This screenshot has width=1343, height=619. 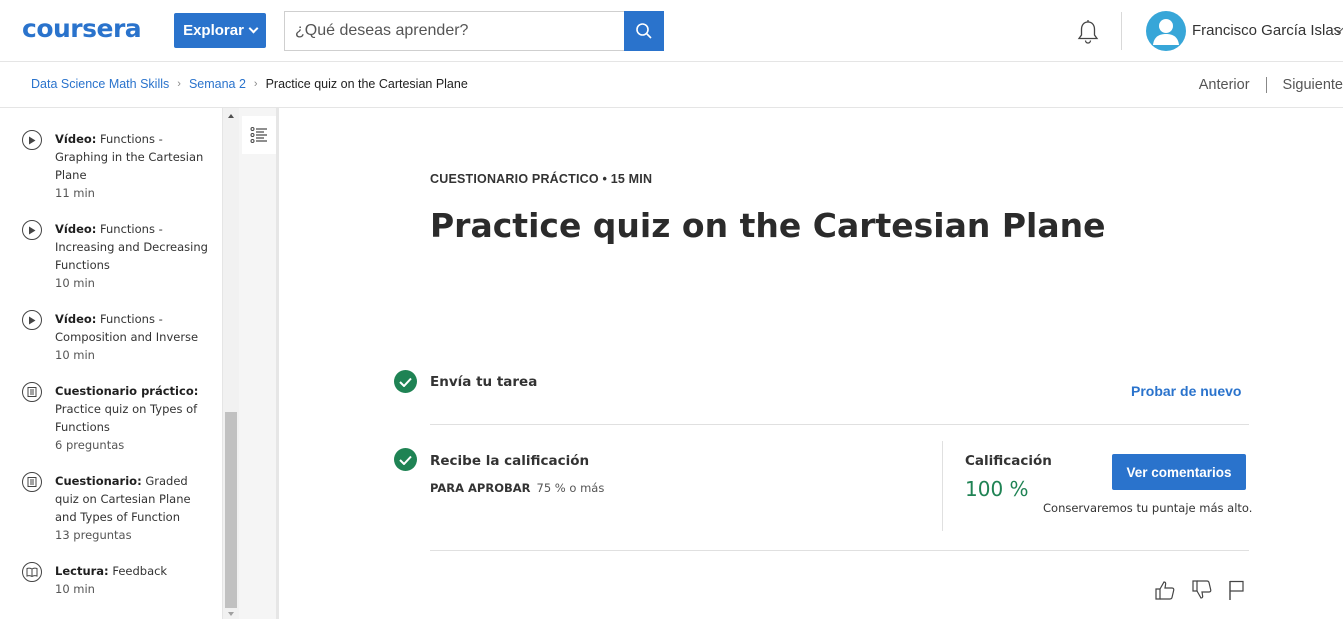 I want to click on grade-value: 100 %, so click(x=997, y=489).